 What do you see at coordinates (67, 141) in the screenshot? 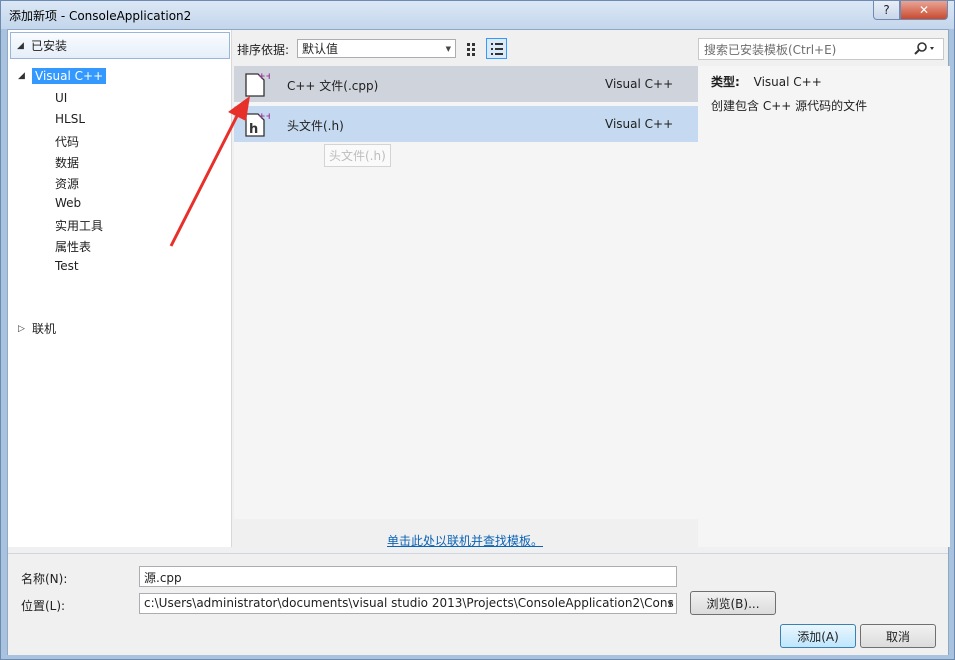
I see `tree-item-code: 代码` at bounding box center [67, 141].